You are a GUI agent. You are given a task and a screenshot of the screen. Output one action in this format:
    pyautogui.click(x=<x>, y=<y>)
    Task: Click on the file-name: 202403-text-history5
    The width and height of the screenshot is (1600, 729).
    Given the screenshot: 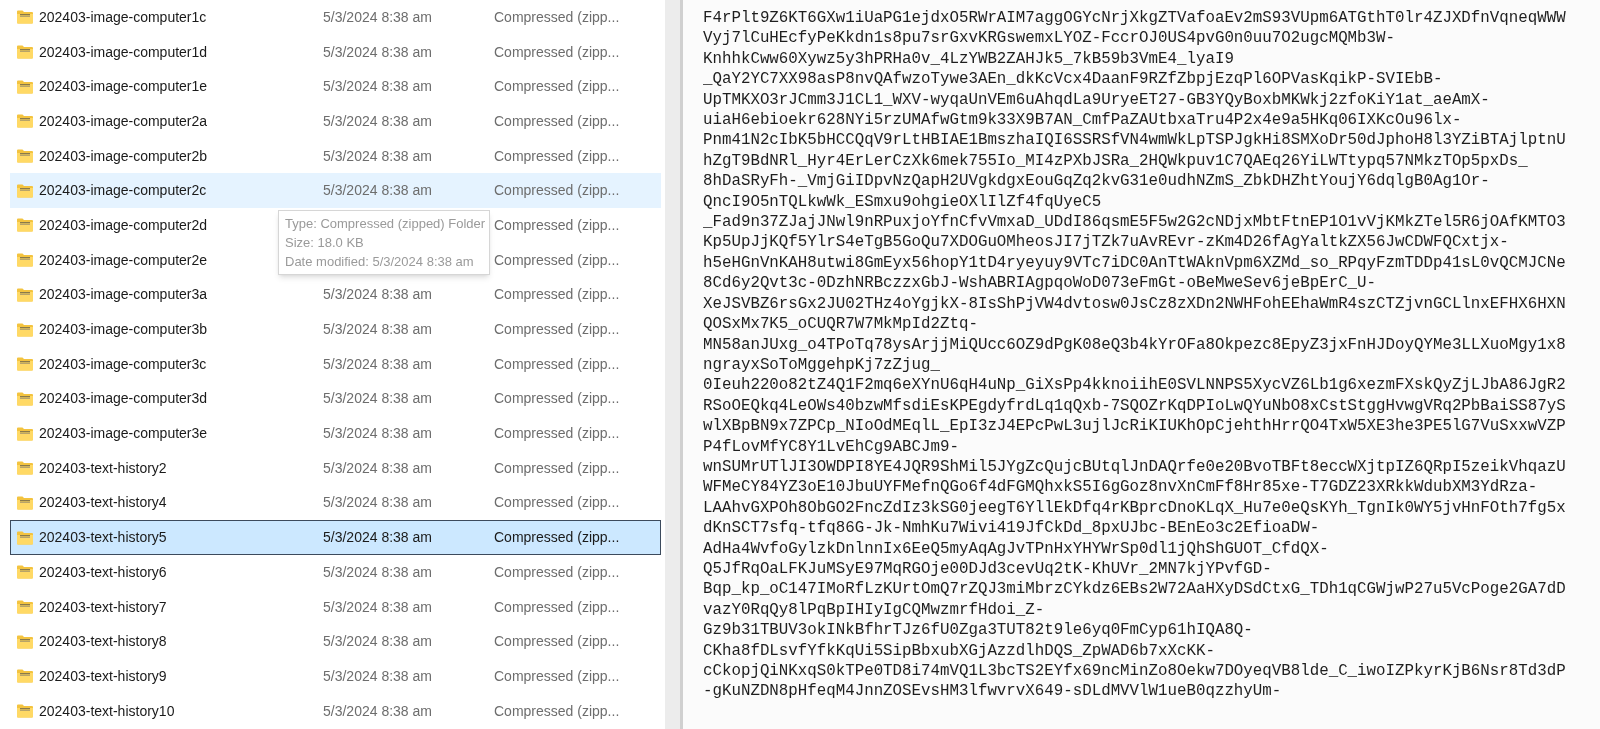 What is the action you would take?
    pyautogui.click(x=103, y=538)
    